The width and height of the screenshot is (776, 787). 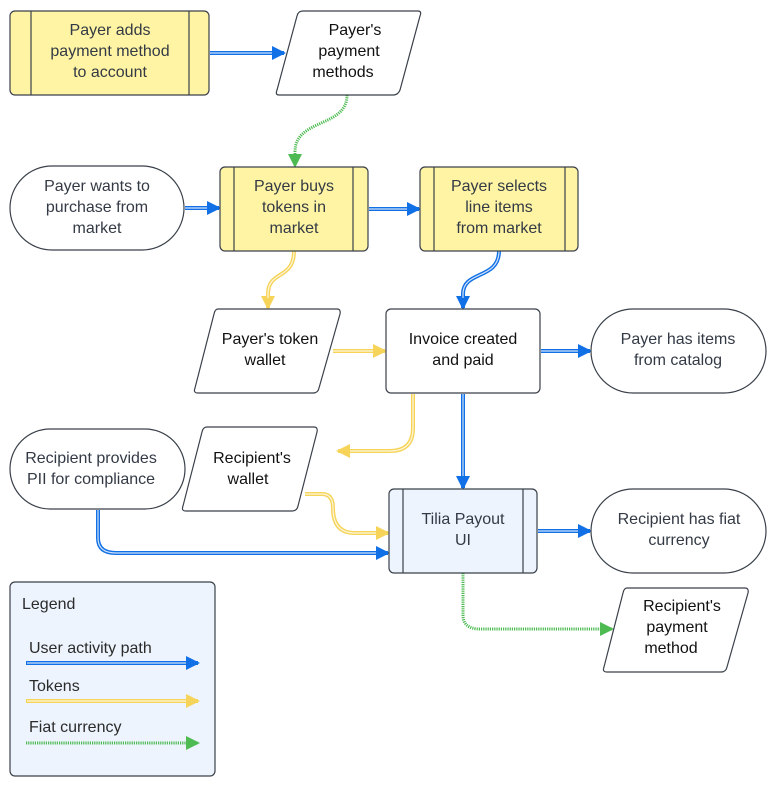 What do you see at coordinates (463, 351) in the screenshot?
I see `node-invoice-created-and-paid: Invoice created and paid` at bounding box center [463, 351].